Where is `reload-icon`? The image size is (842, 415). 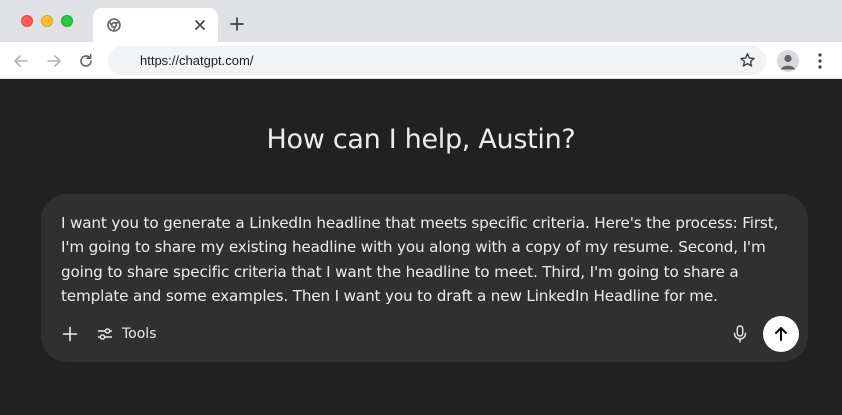 reload-icon is located at coordinates (86, 61).